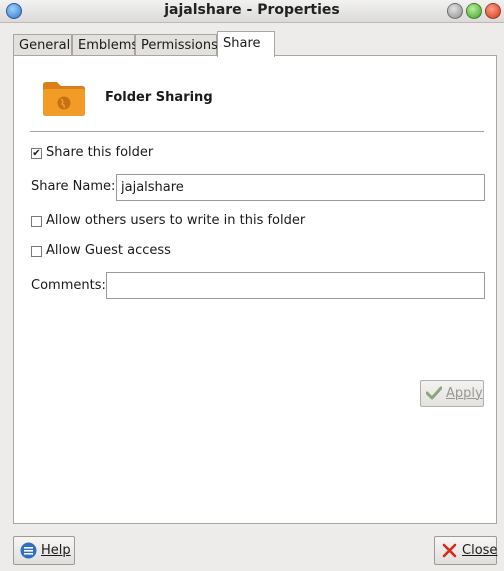 The height and width of the screenshot is (571, 504). I want to click on help-icon, so click(28, 550).